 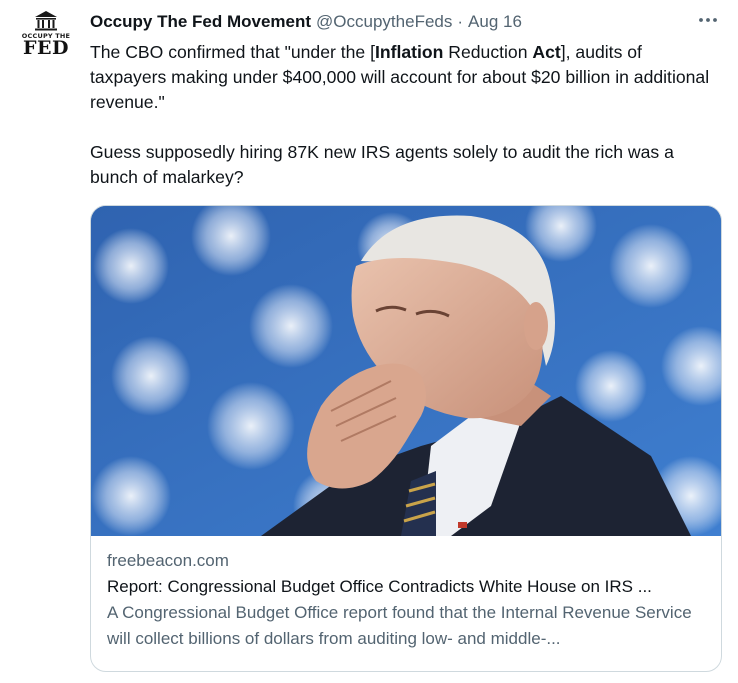 What do you see at coordinates (384, 22) in the screenshot?
I see `user-handle: @OccupytheFeds` at bounding box center [384, 22].